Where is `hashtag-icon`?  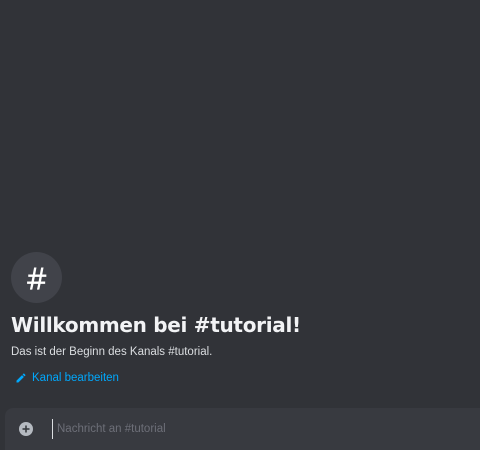
hashtag-icon is located at coordinates (36, 278).